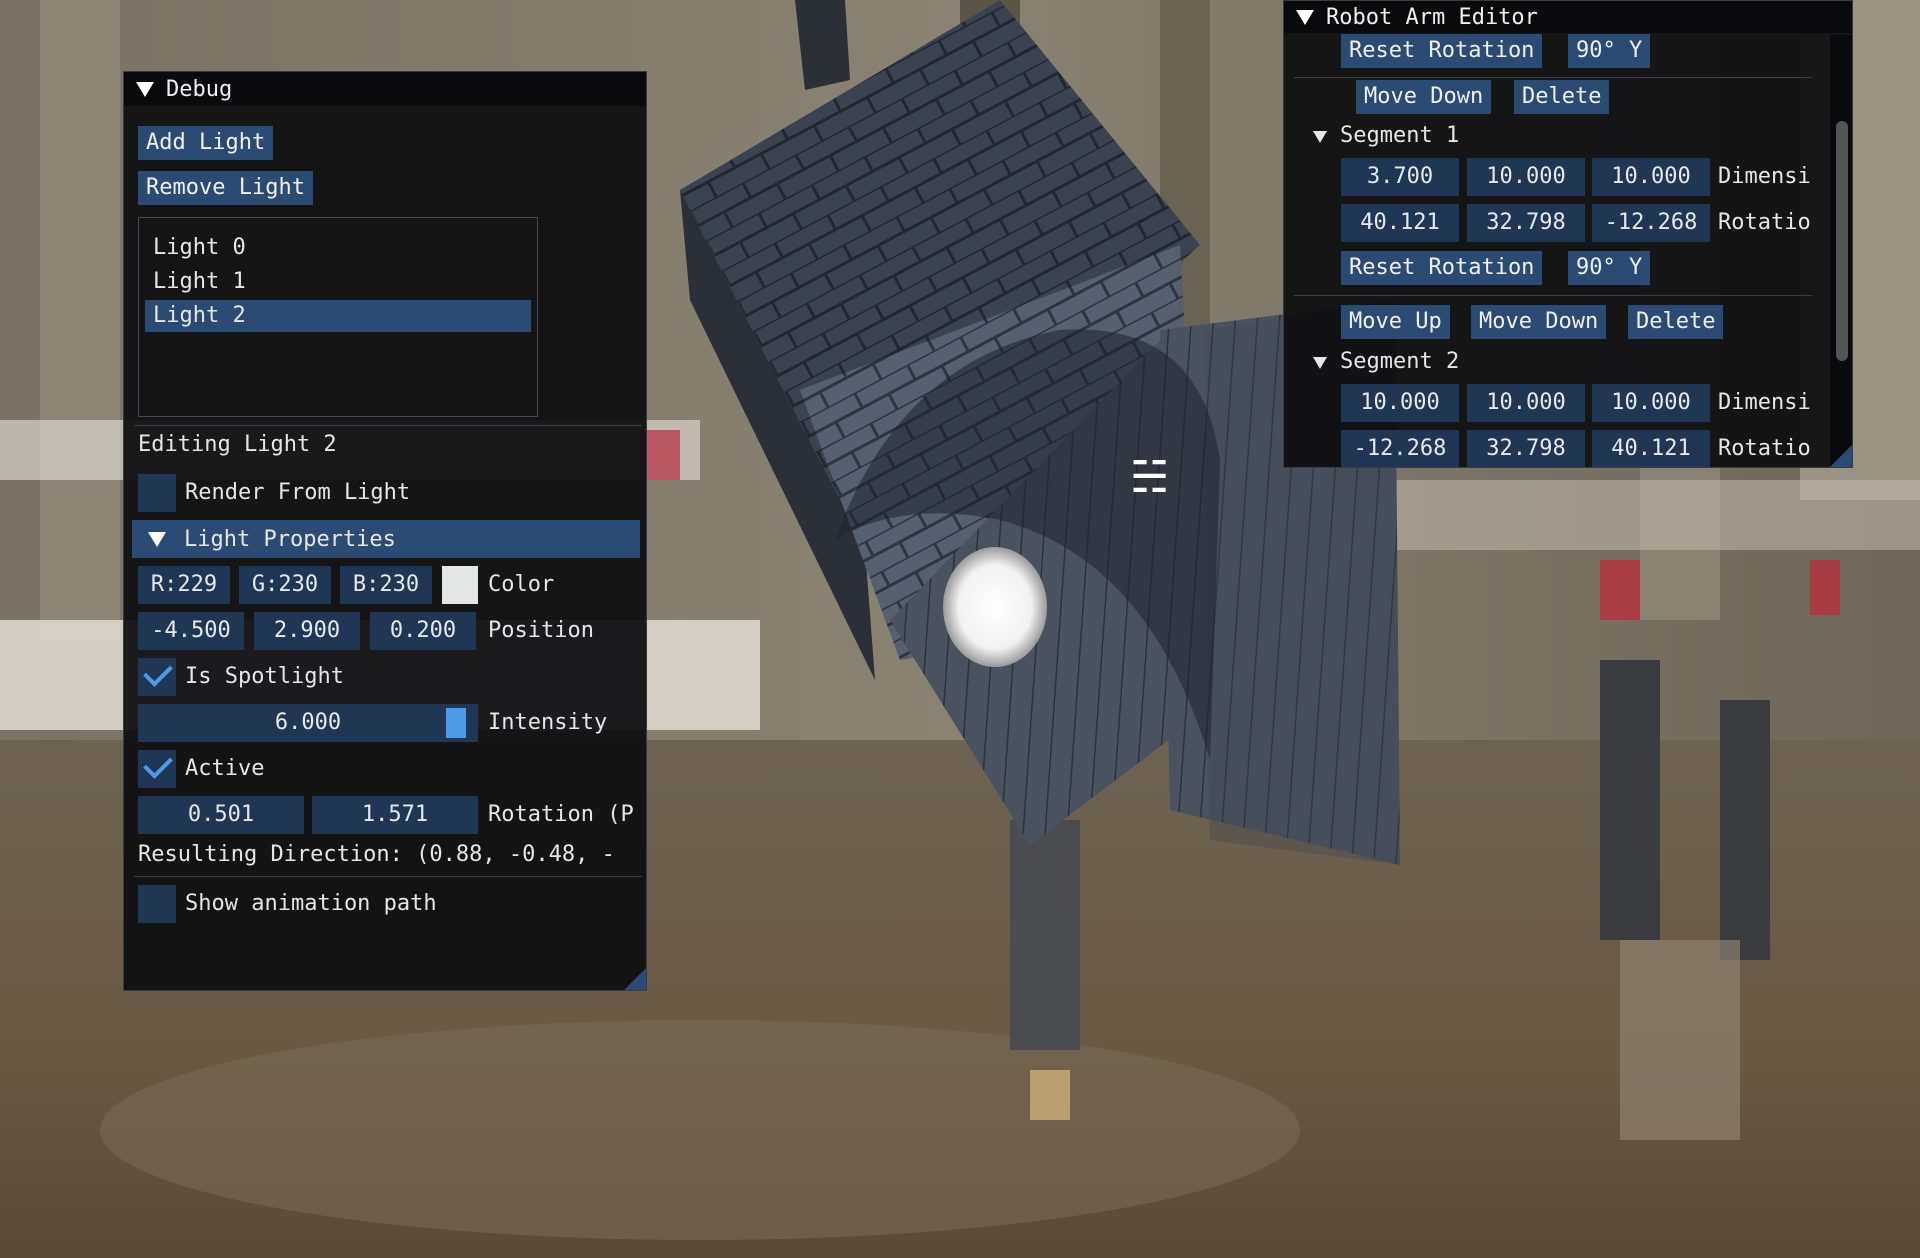 This screenshot has width=1920, height=1258. I want to click on position-z-field: 0.200, so click(423, 631).